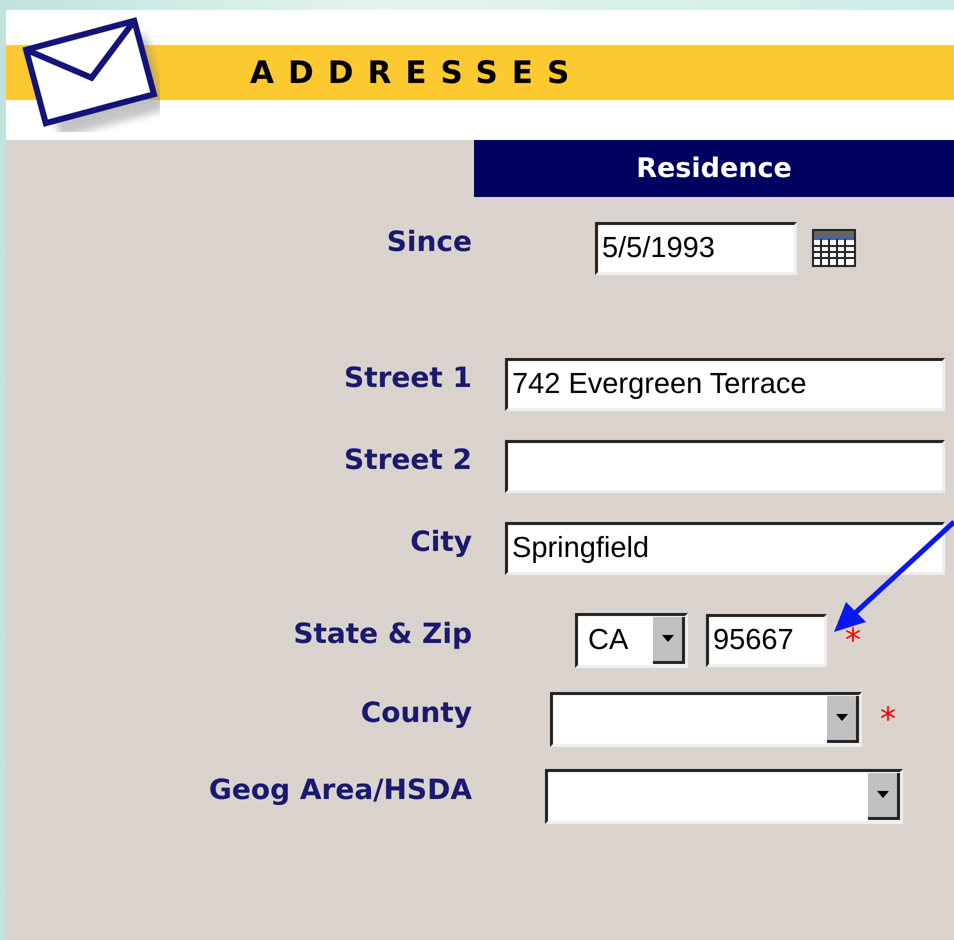  What do you see at coordinates (340, 790) in the screenshot?
I see `field-label: Geog Area/HSDA` at bounding box center [340, 790].